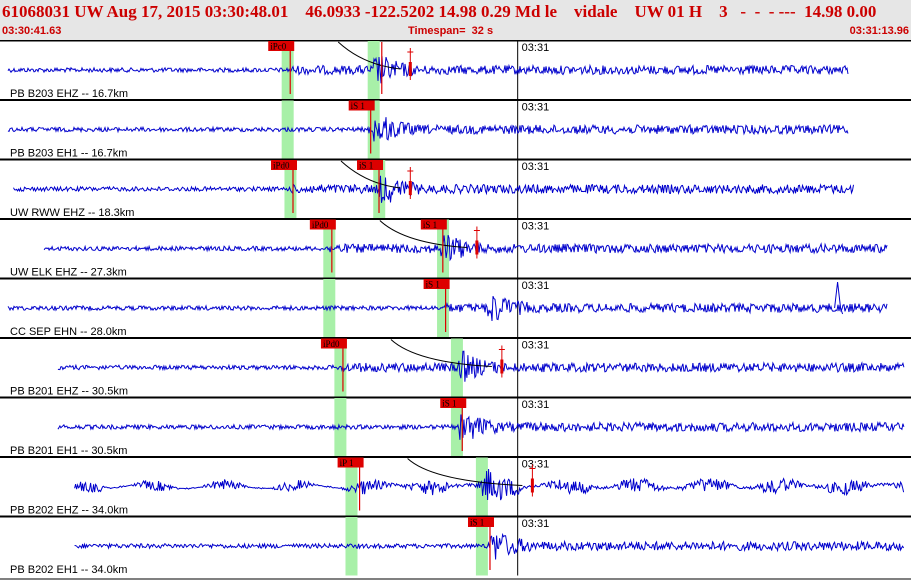  I want to click on station-label: UW RWW EHZ -- 18.3km, so click(72, 213).